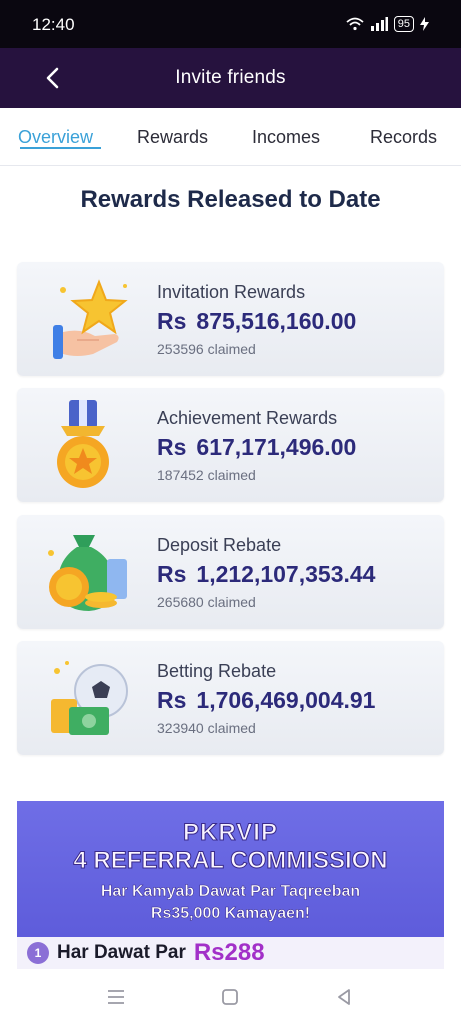  Describe the element at coordinates (230, 892) in the screenshot. I see `banner-subline: Har Kamyab Dawat Par Taqreeban` at that location.